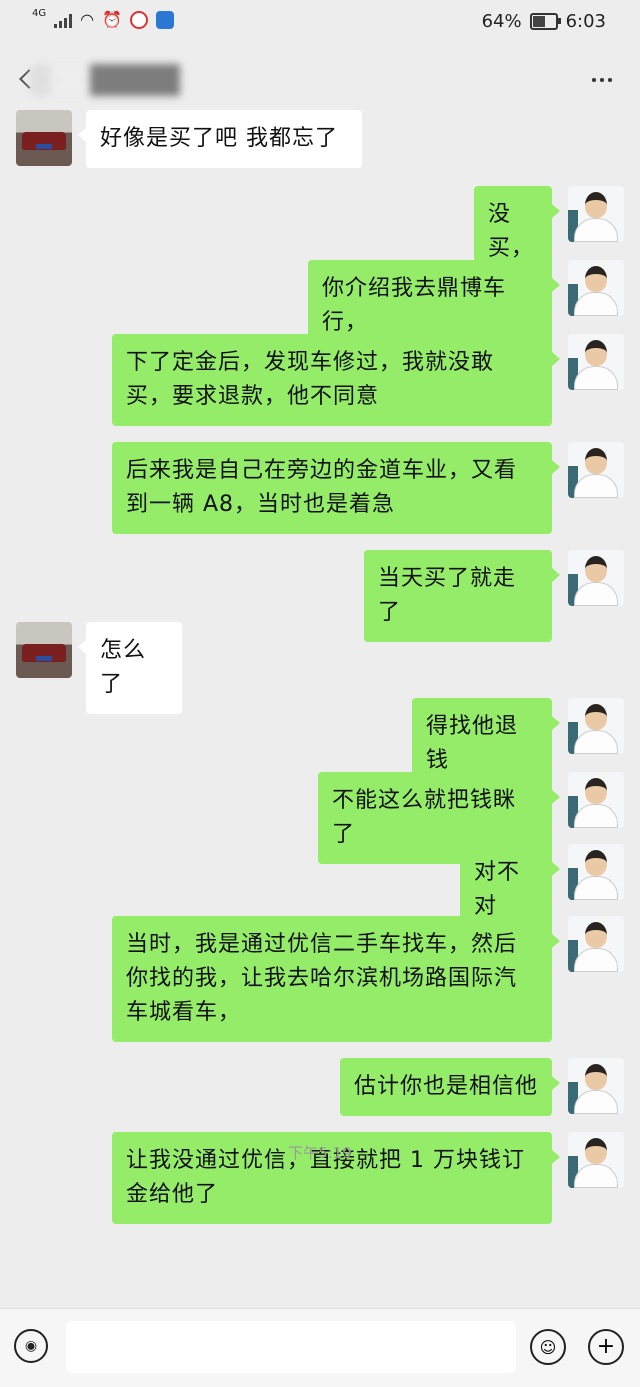  I want to click on battery-percent: 64%, so click(501, 21).